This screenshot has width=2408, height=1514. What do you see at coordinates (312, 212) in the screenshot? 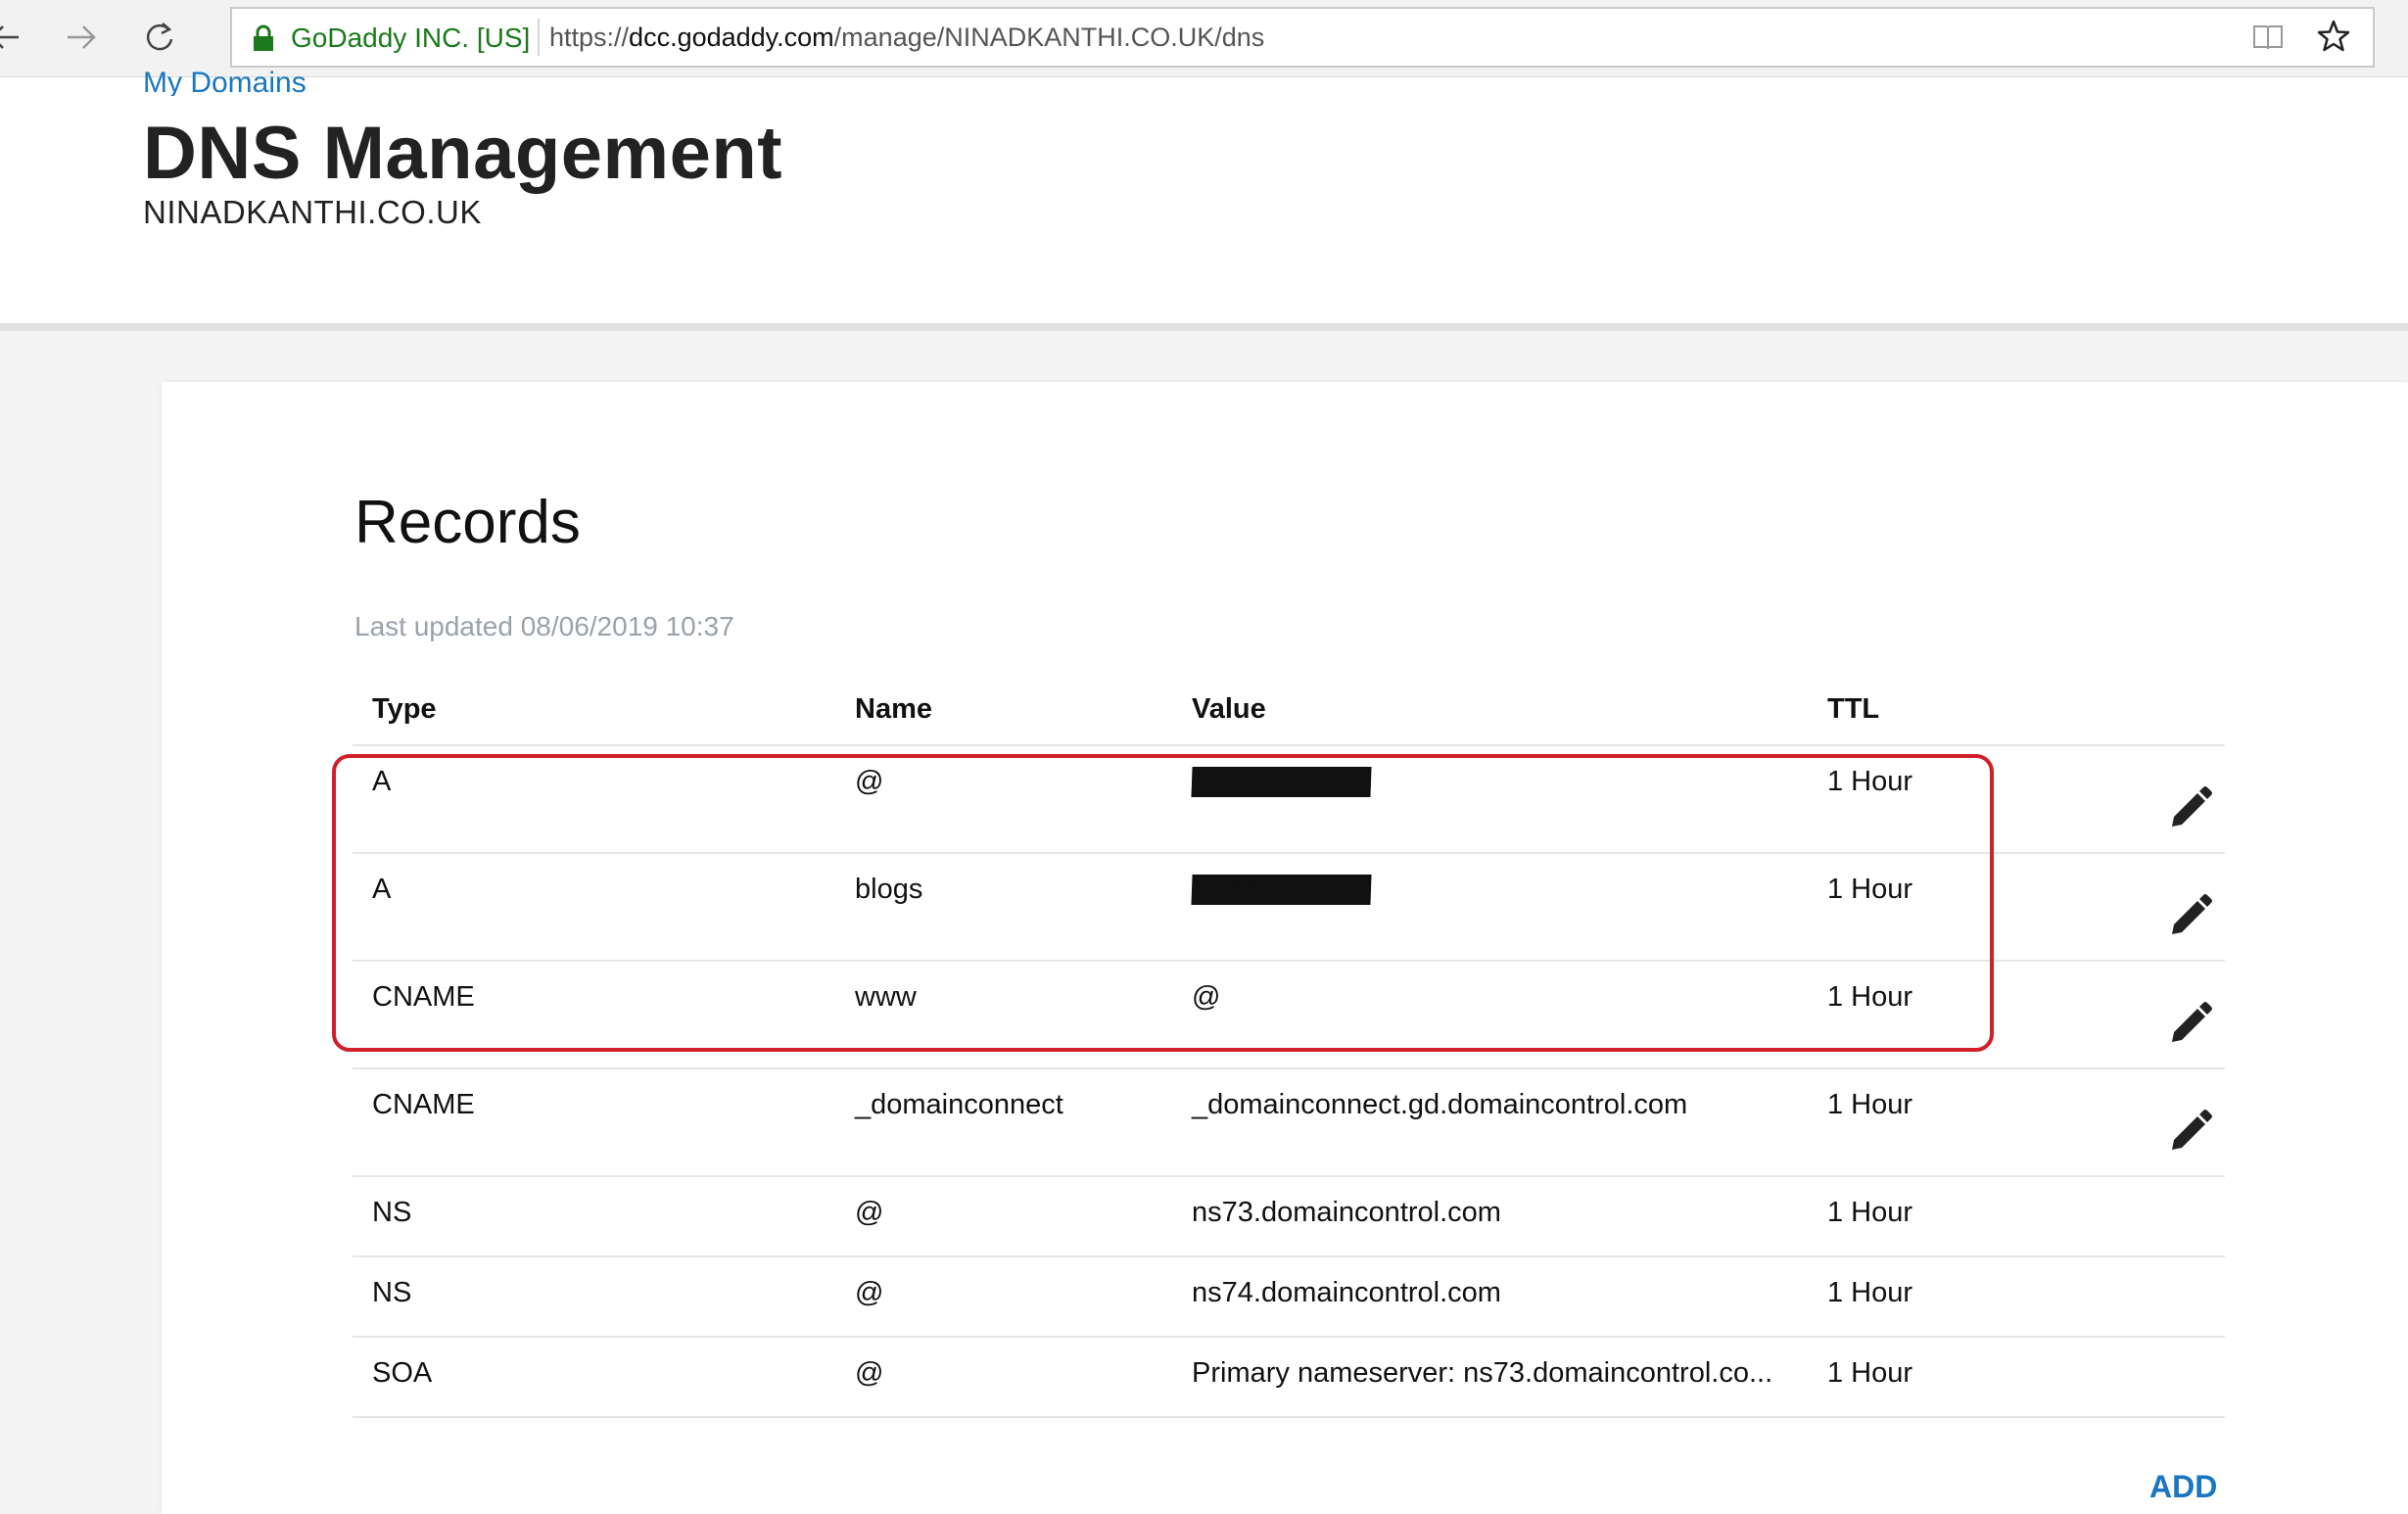
I see `domain-name: NINADKANTHI.CO.UK` at bounding box center [312, 212].